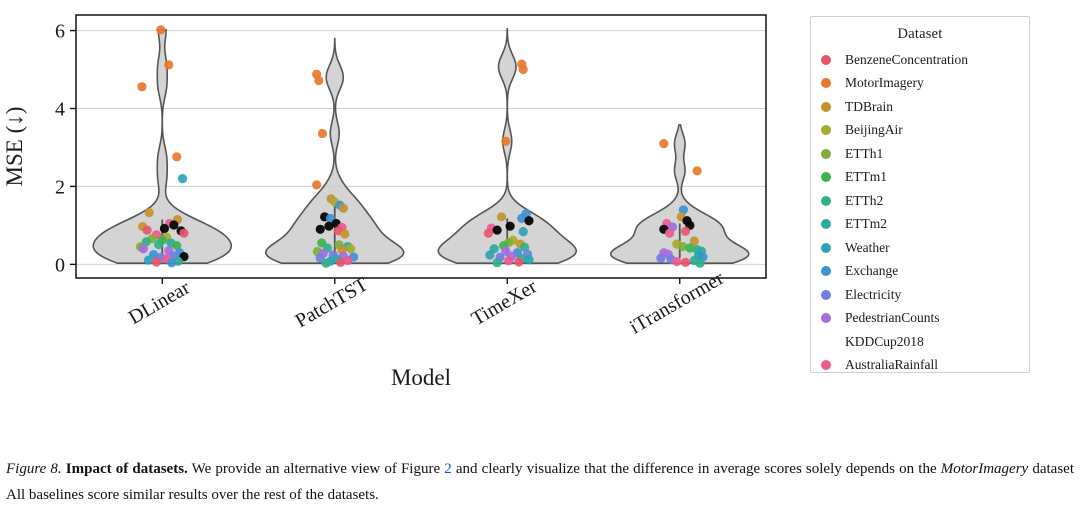  Describe the element at coordinates (884, 341) in the screenshot. I see `legend-item-label: KDDCup2018` at that location.